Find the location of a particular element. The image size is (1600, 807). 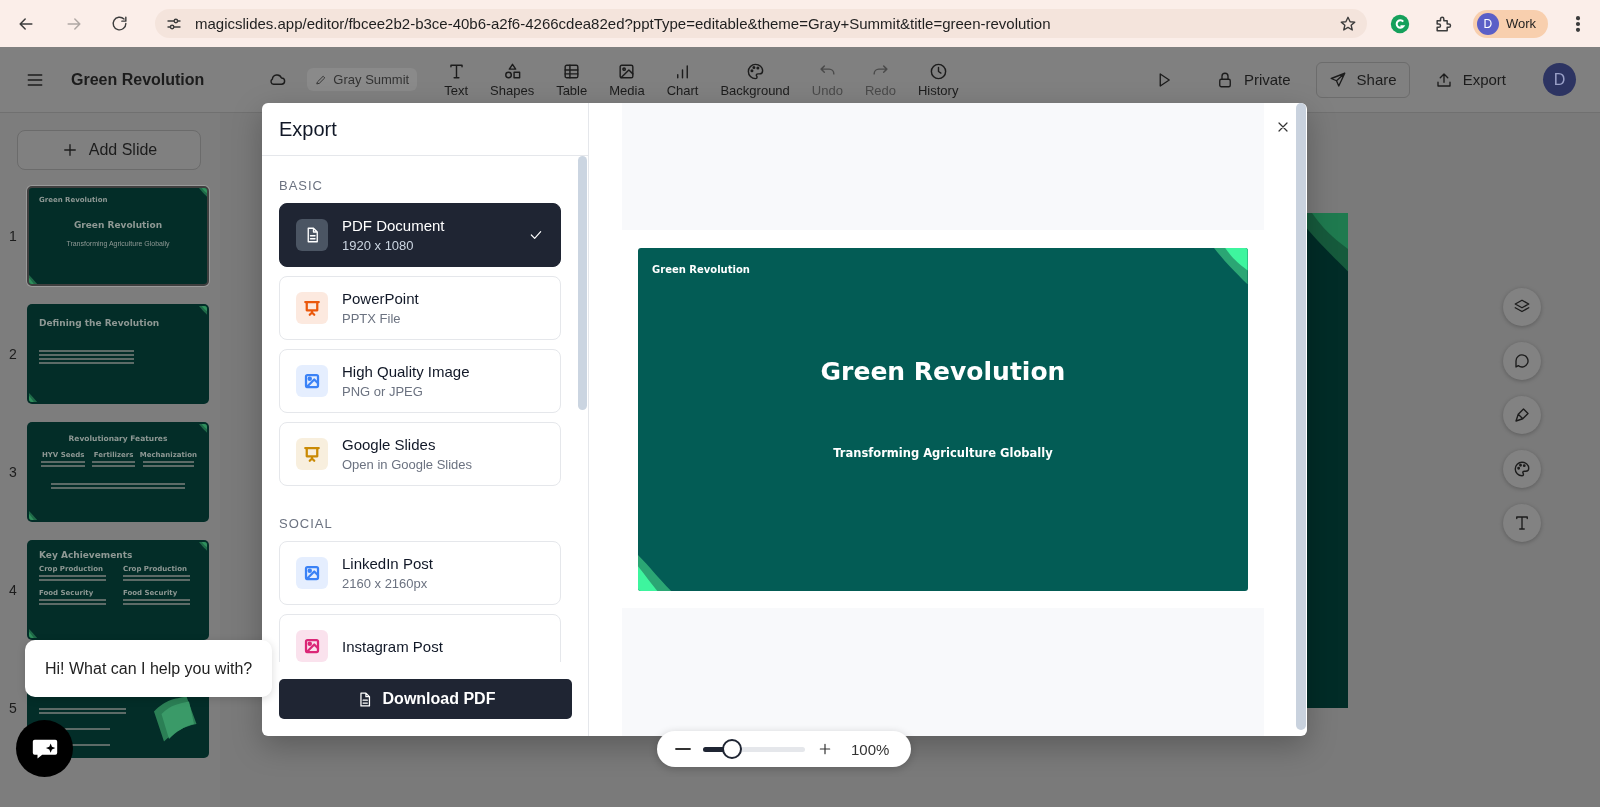

upload-icon is located at coordinates (1443, 79).